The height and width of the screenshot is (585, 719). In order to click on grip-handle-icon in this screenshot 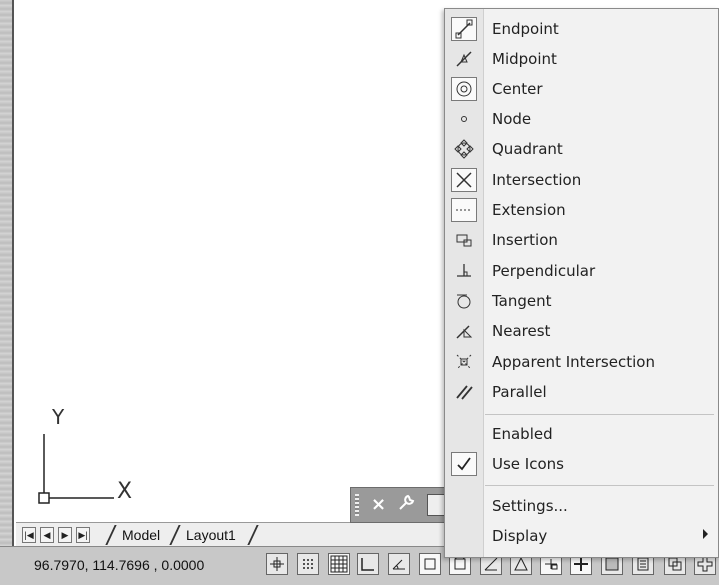, I will do `click(357, 505)`.